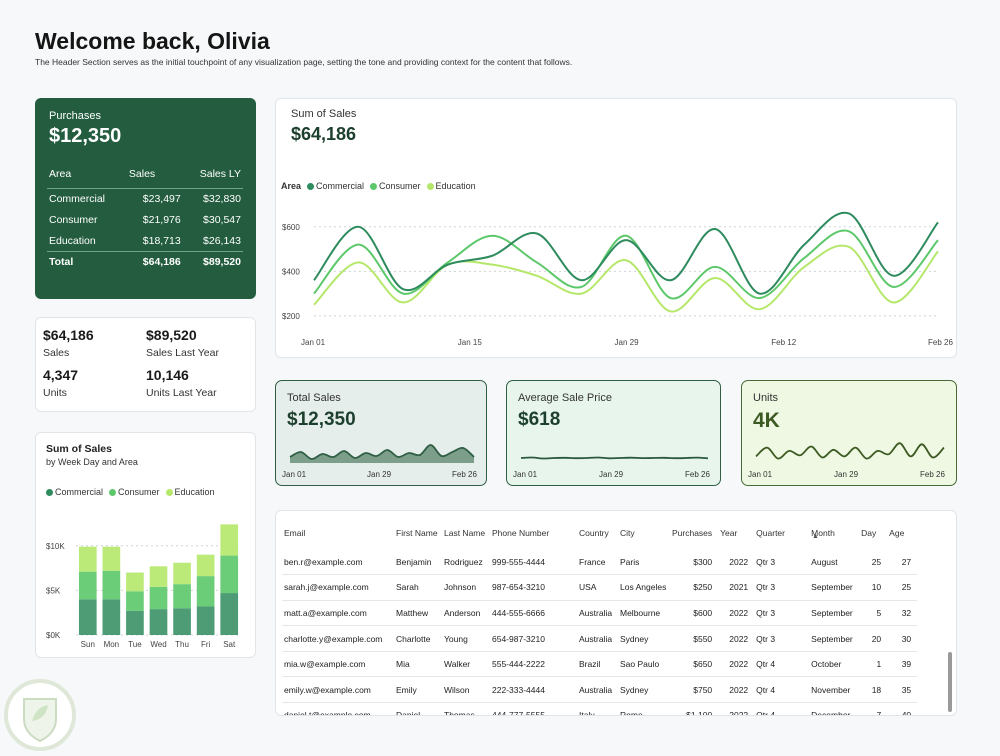 Image resolution: width=1000 pixels, height=756 pixels. Describe the element at coordinates (418, 613) in the screenshot. I see `table-cell: Matthew` at that location.